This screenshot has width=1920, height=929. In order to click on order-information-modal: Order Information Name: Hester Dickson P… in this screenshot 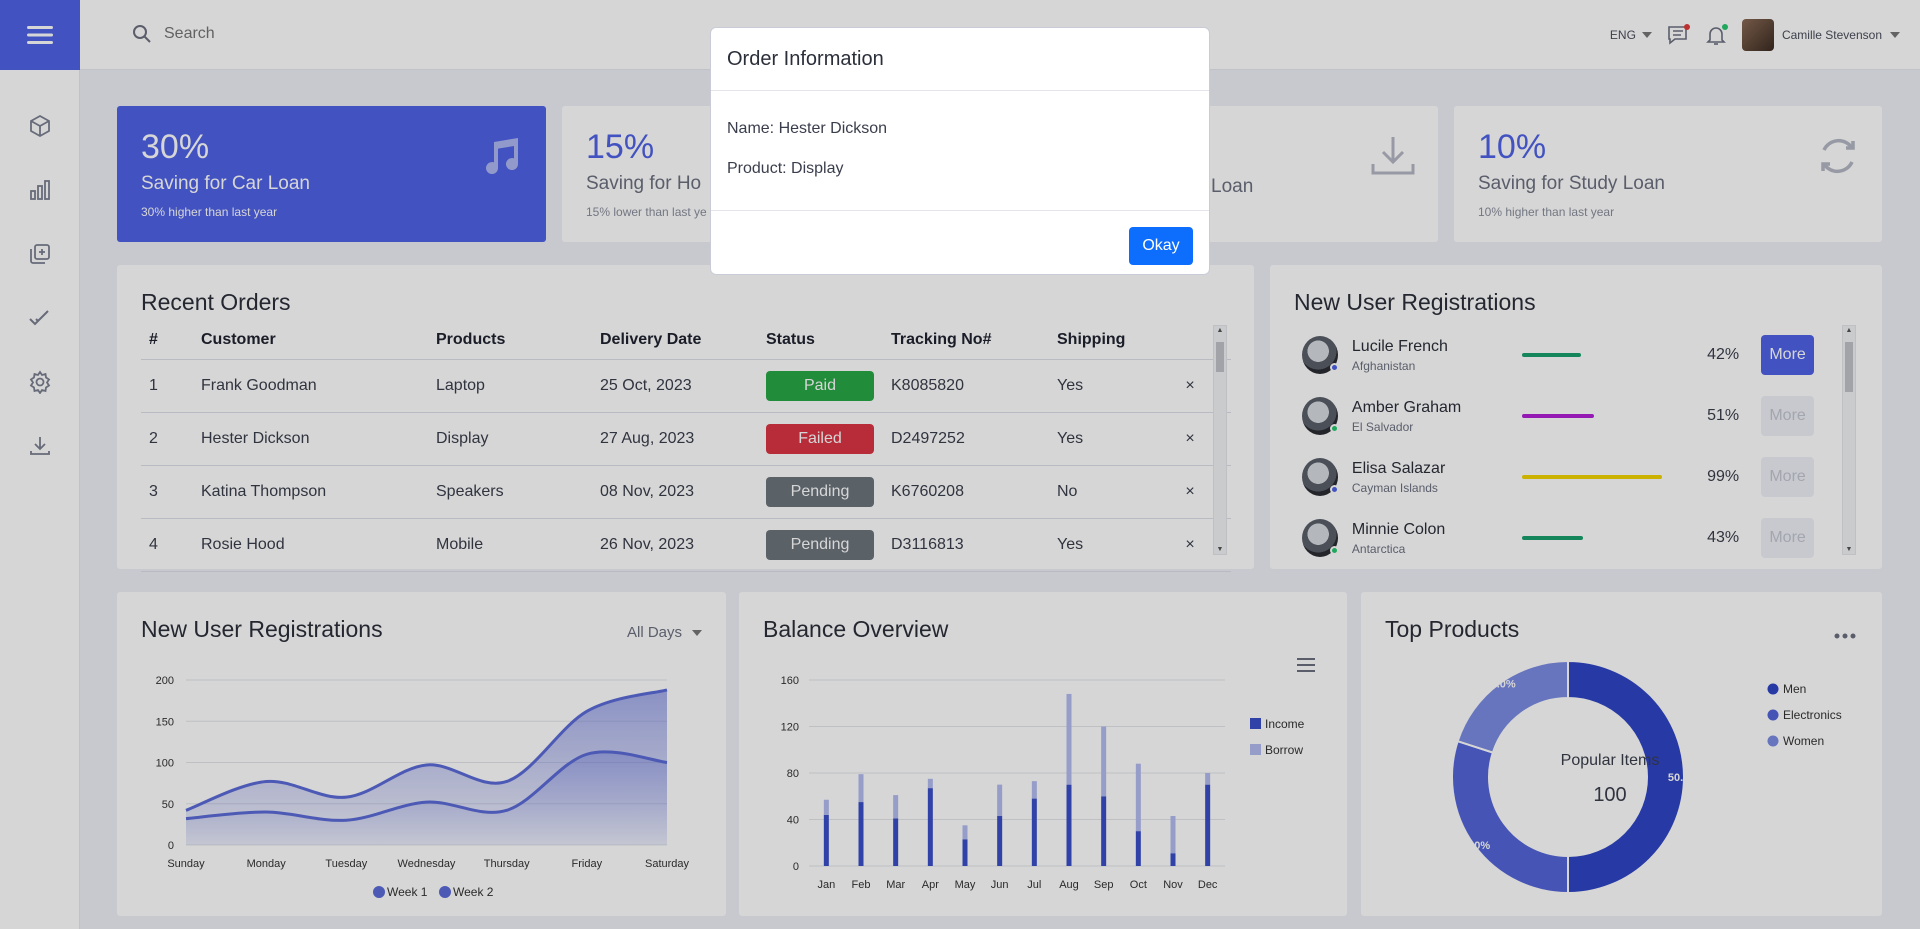, I will do `click(960, 151)`.